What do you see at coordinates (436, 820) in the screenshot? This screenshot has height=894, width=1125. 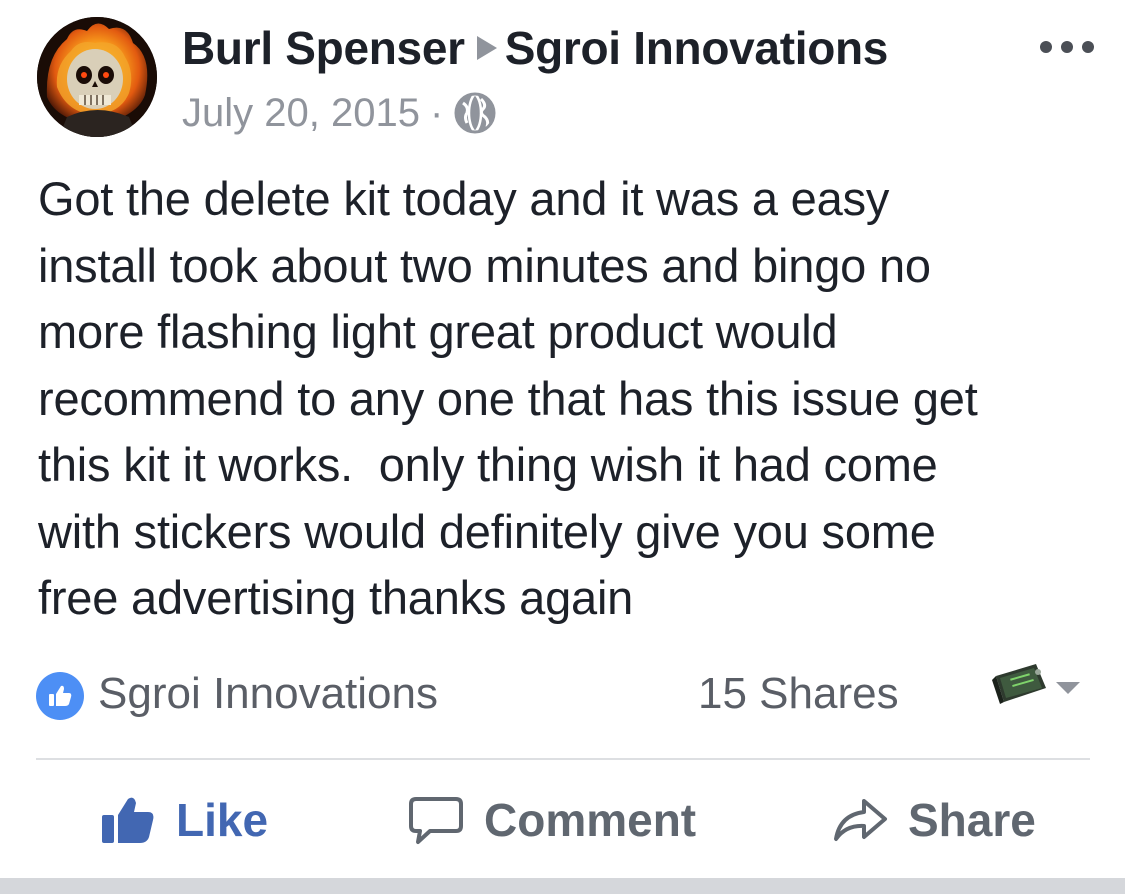 I see `comment-icon` at bounding box center [436, 820].